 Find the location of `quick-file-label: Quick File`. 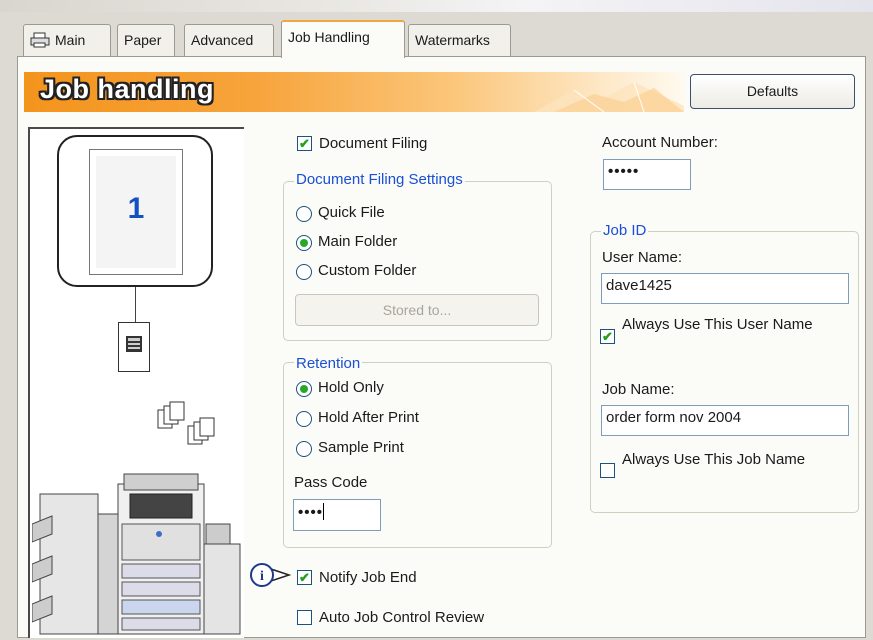

quick-file-label: Quick File is located at coordinates (351, 212).